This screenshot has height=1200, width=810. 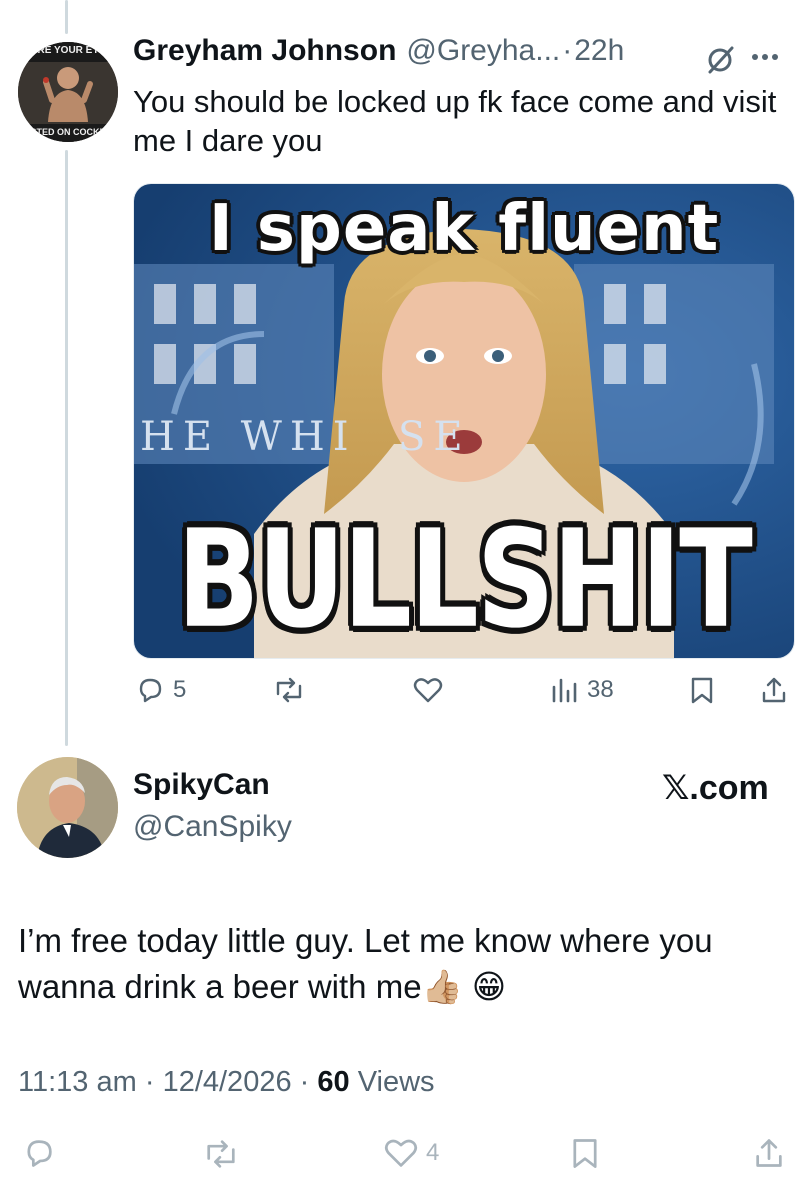 What do you see at coordinates (68, 92) in the screenshot?
I see `greyham-avatar: ARE YOUR EYE RTED ON COCKN` at bounding box center [68, 92].